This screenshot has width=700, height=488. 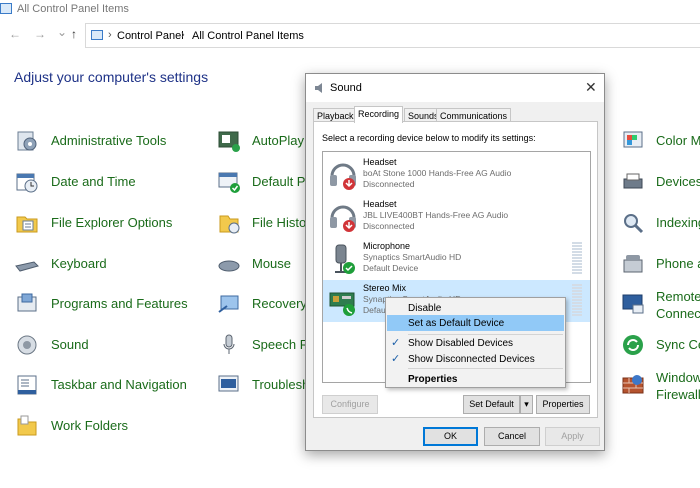 I want to click on folder-options-icon, so click(x=27, y=223).